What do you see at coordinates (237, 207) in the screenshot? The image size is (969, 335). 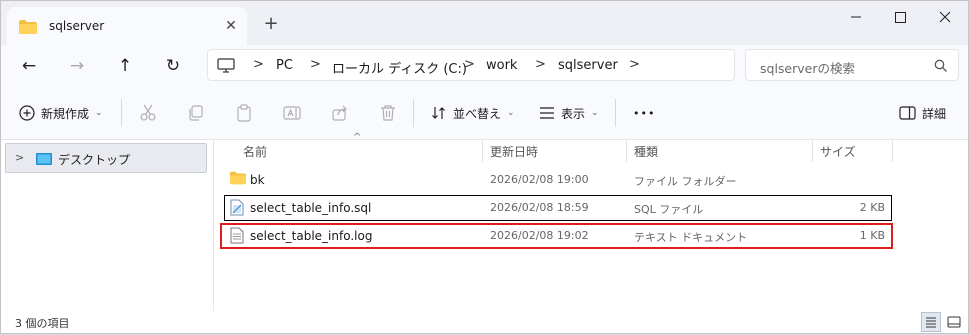 I see `sql-file-icon` at bounding box center [237, 207].